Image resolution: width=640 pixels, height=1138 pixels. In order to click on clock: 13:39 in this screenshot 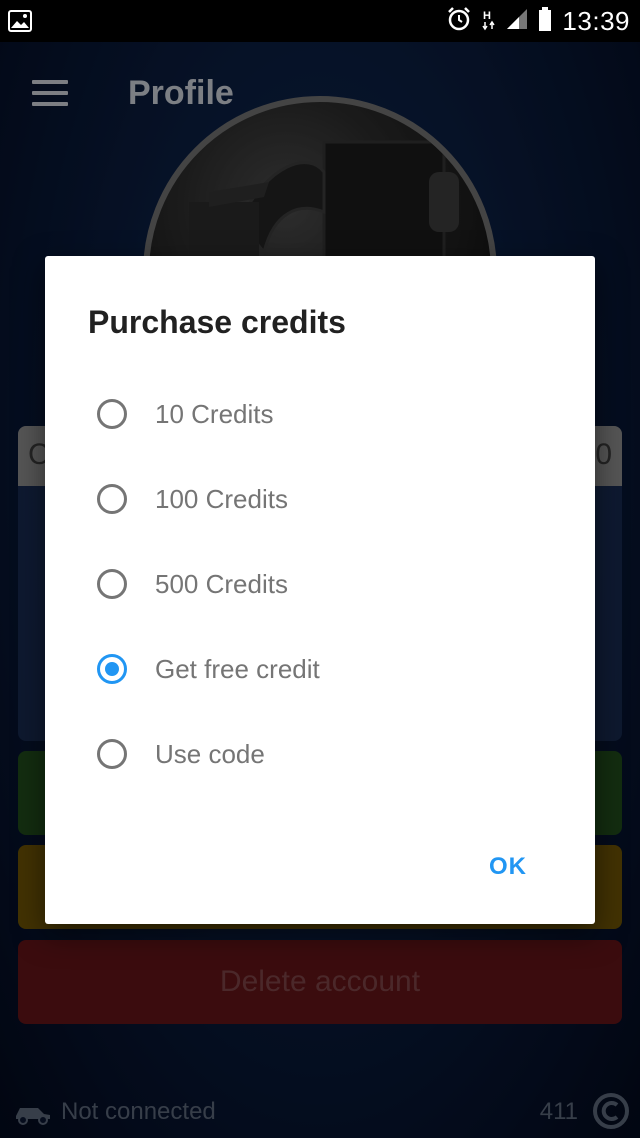, I will do `click(596, 20)`.